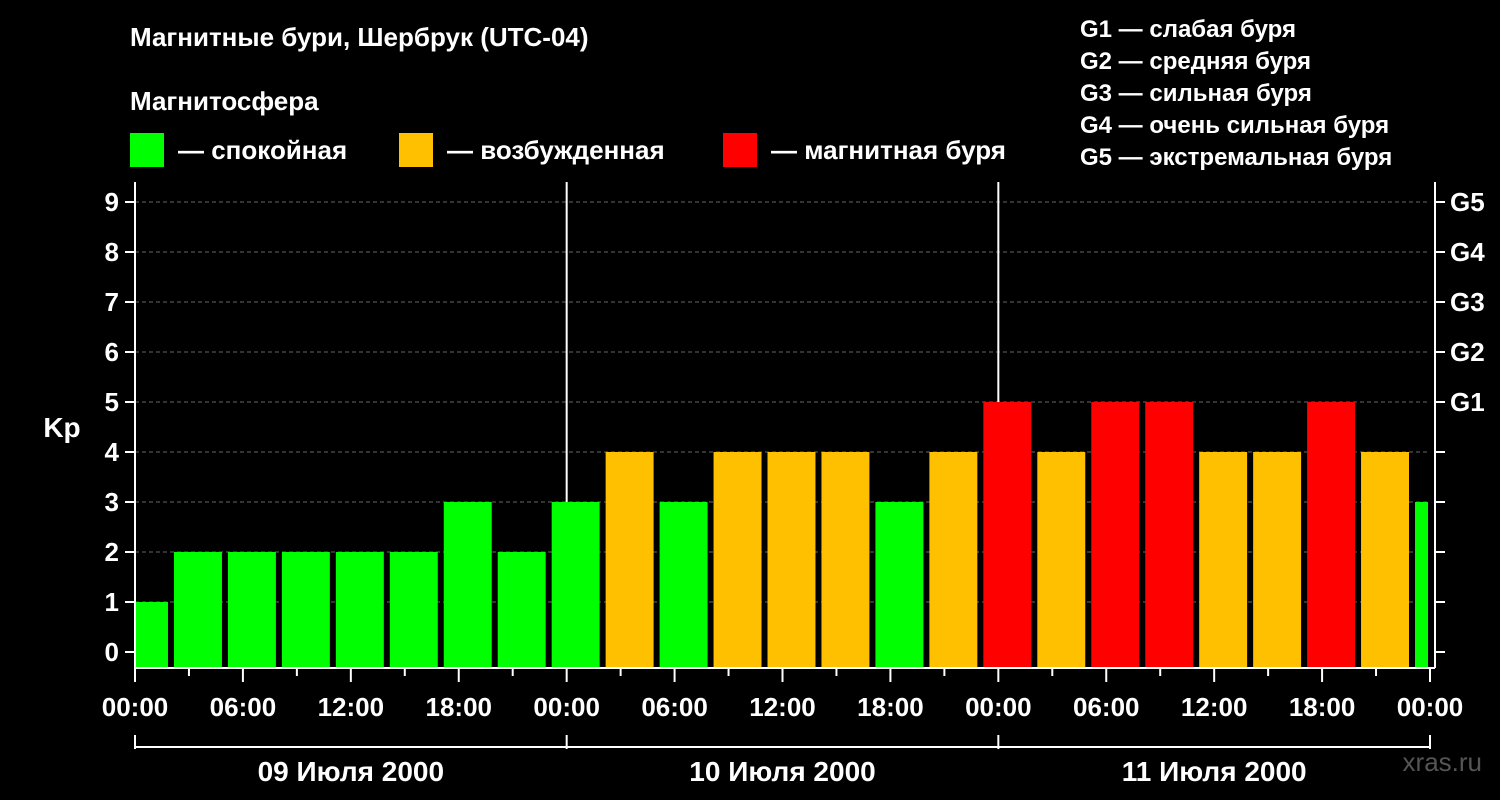 The image size is (1500, 800). What do you see at coordinates (1467, 352) in the screenshot?
I see `g-scale-label: G2` at bounding box center [1467, 352].